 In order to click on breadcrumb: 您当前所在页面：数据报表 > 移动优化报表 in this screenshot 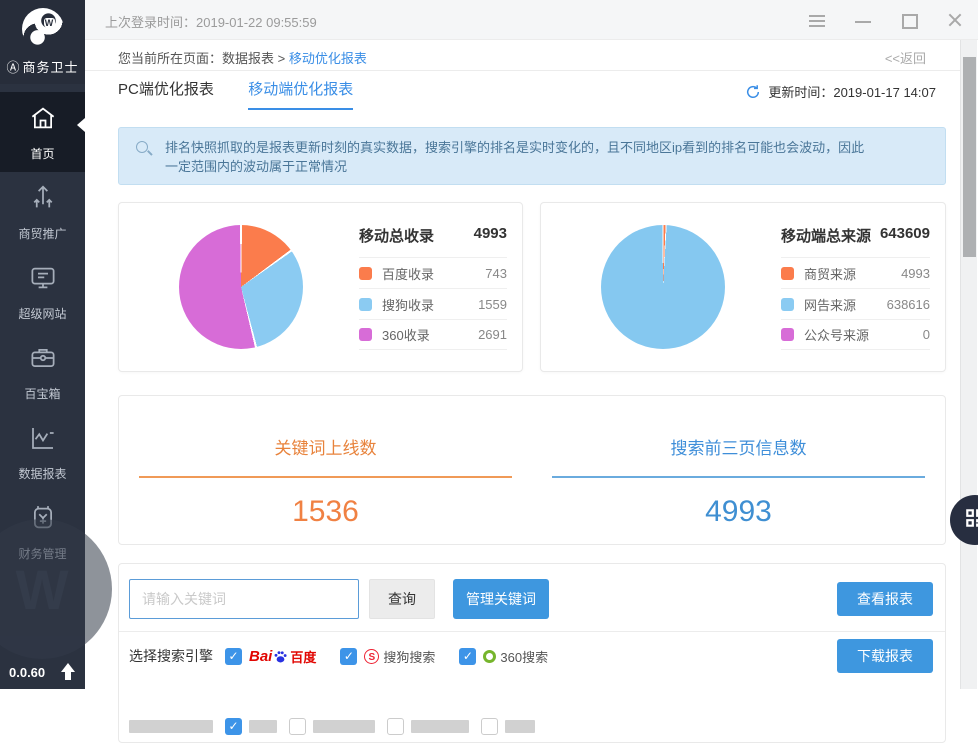, I will do `click(242, 57)`.